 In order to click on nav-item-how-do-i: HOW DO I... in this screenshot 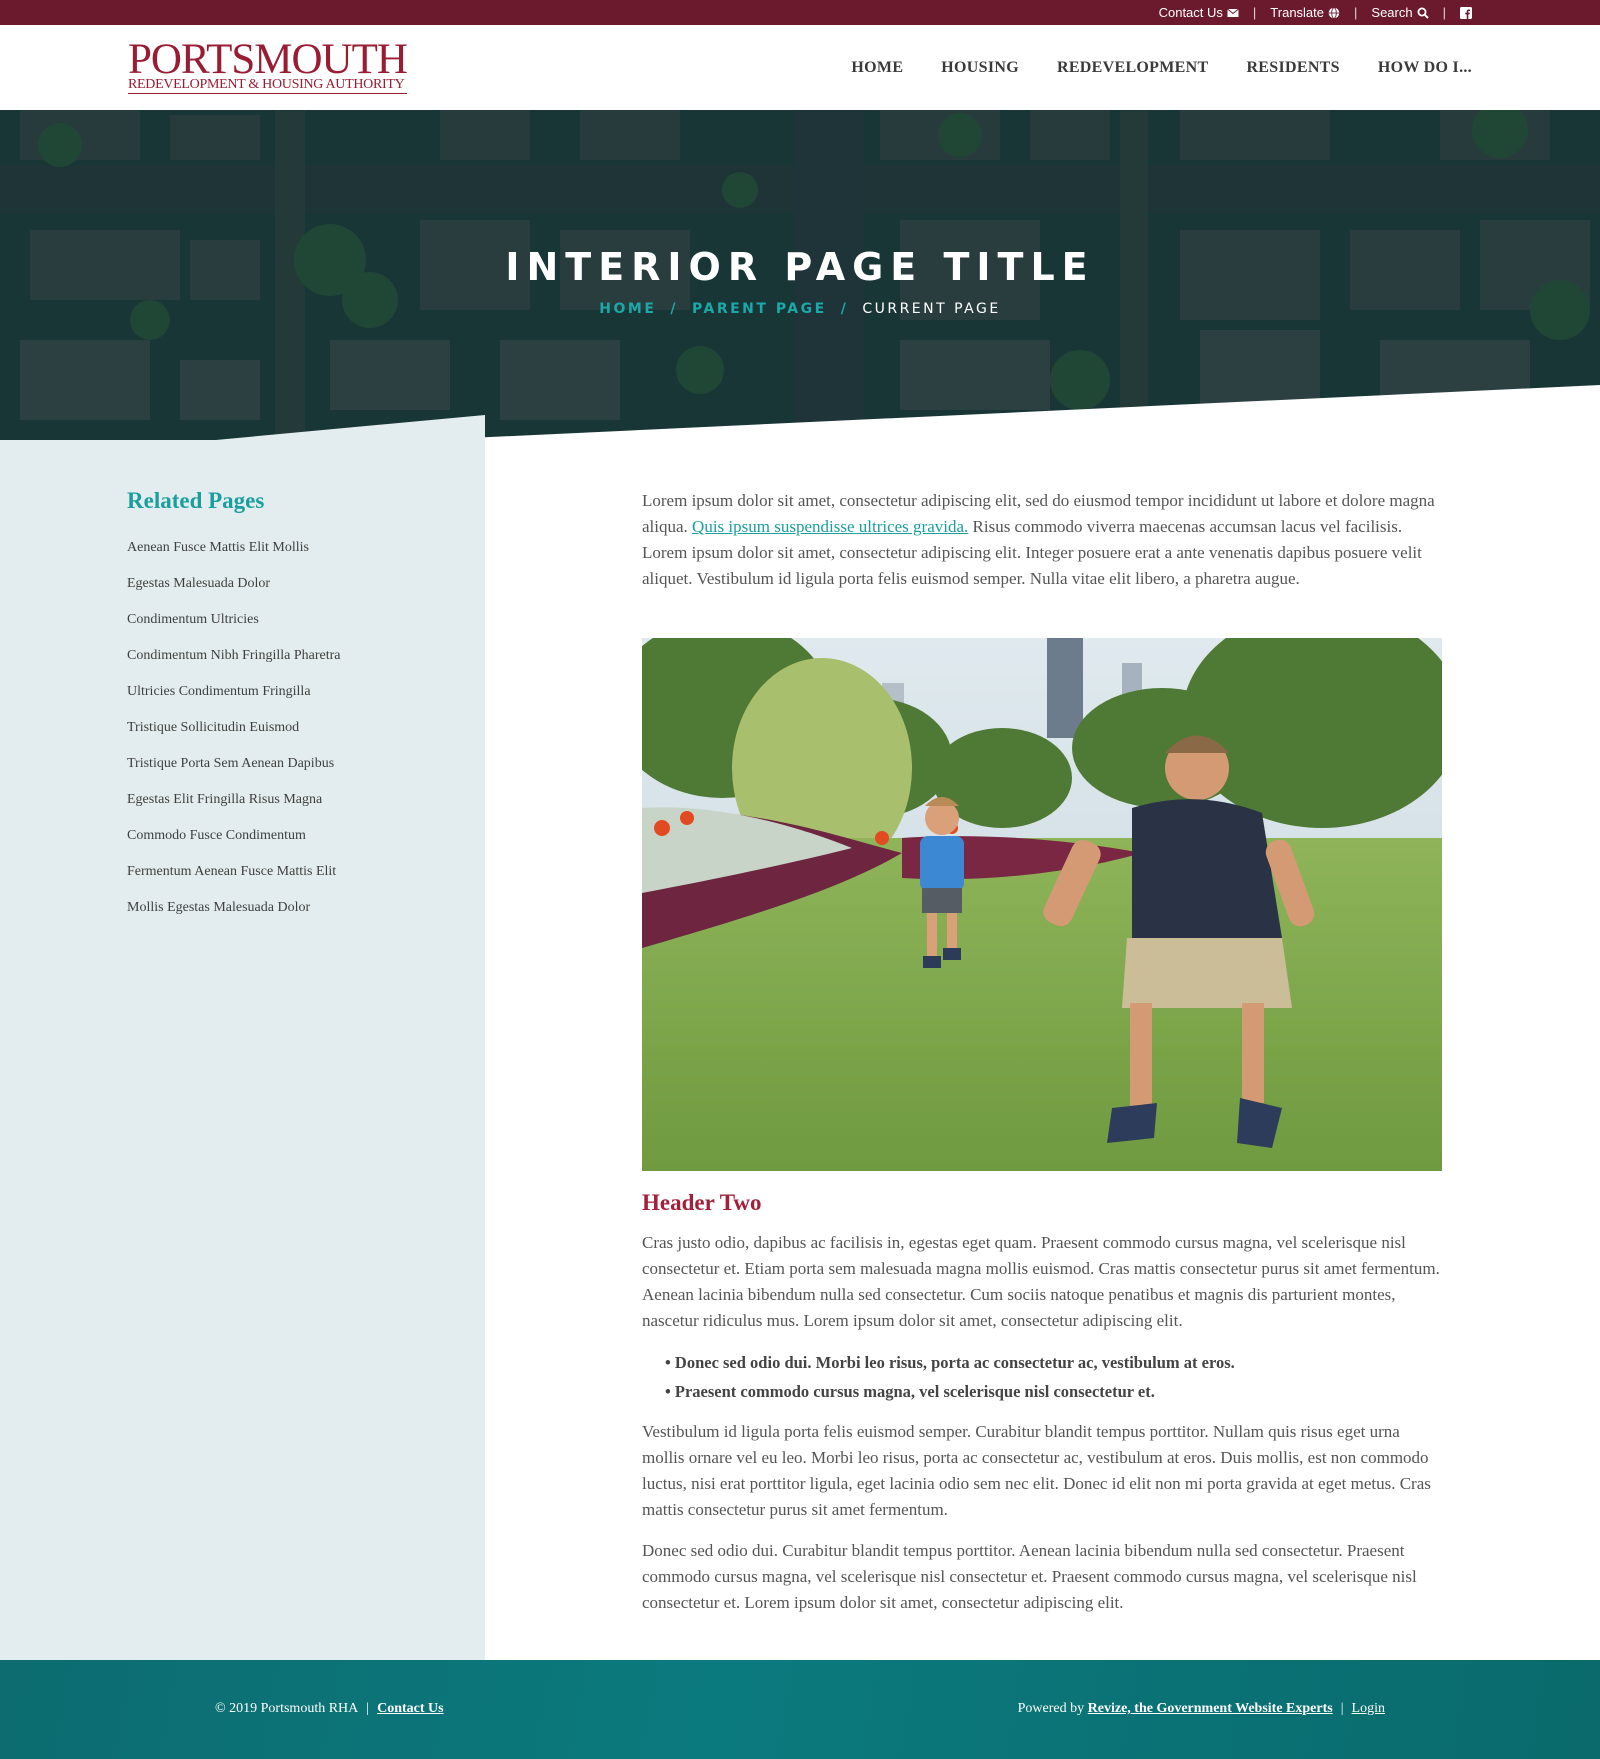, I will do `click(1425, 68)`.